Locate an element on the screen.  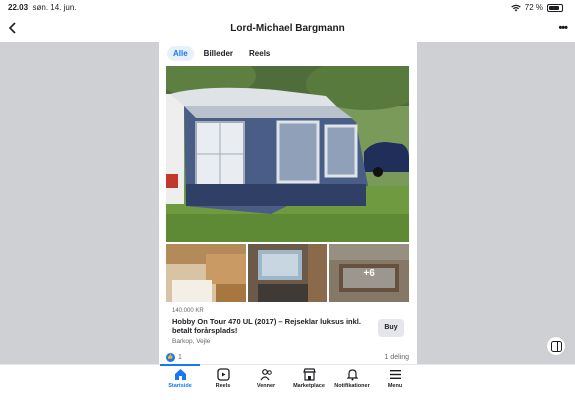
status-indicators: 72 % is located at coordinates (536, 7).